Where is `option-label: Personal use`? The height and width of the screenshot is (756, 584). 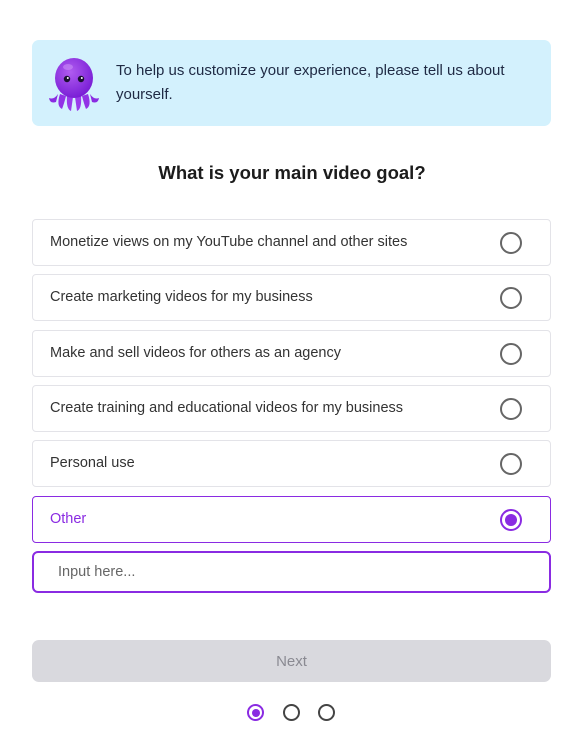
option-label: Personal use is located at coordinates (92, 463).